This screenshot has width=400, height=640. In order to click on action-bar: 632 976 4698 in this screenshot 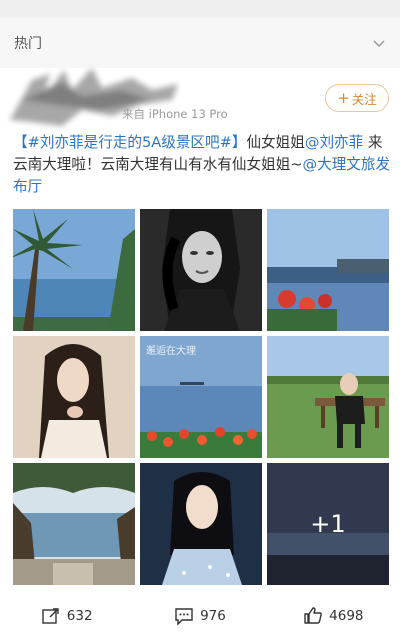, I will do `click(200, 616)`.